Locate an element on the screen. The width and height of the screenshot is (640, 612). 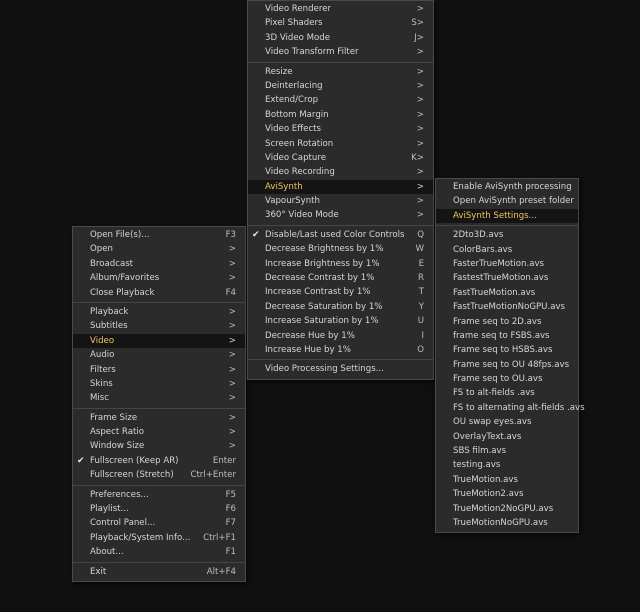
menu-item-aspect-ratio: Aspect Ratio > is located at coordinates (159, 432).